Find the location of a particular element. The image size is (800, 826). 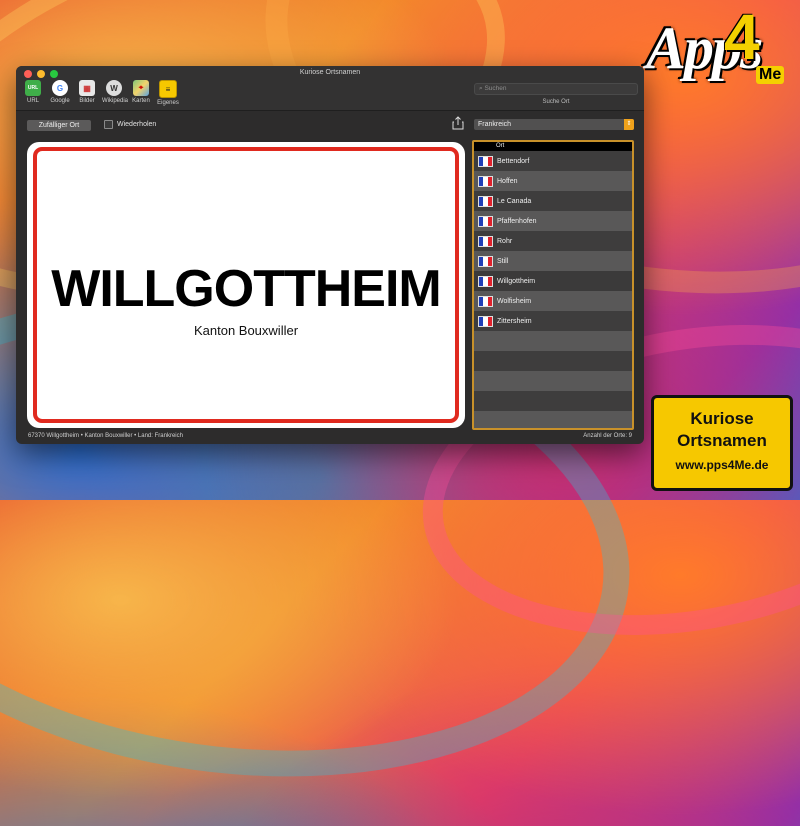

toolbar-label: Google is located at coordinates (60, 101).